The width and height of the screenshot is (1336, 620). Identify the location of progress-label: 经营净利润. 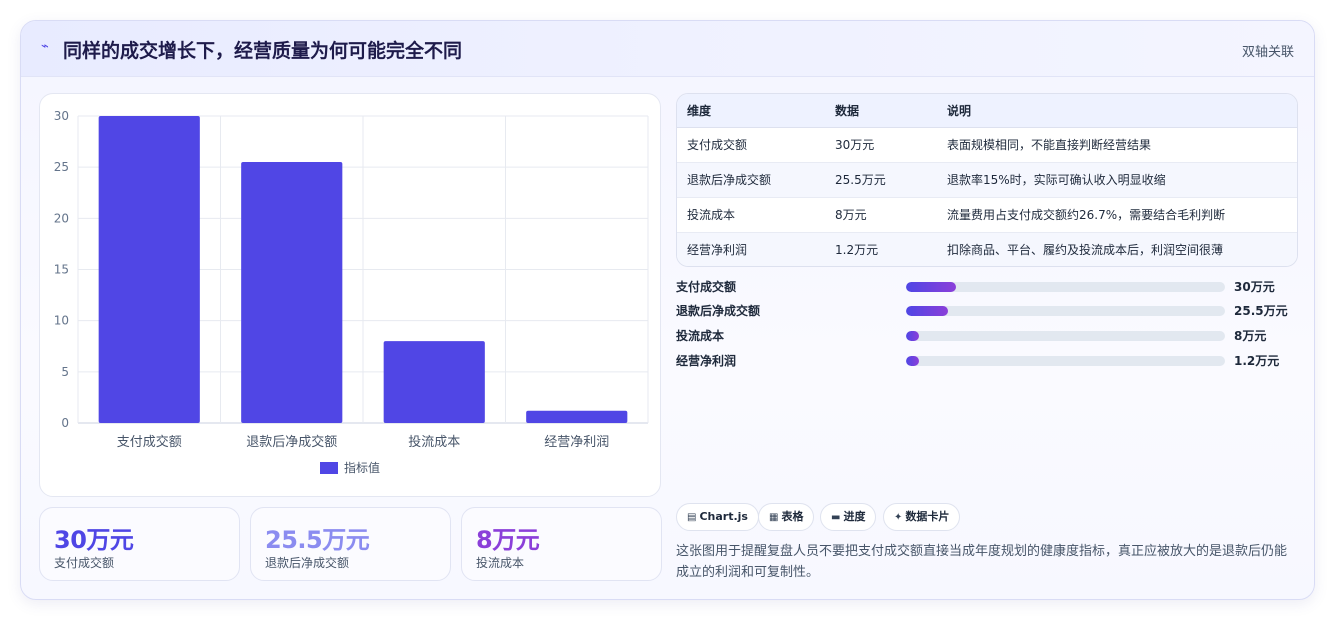
(706, 361).